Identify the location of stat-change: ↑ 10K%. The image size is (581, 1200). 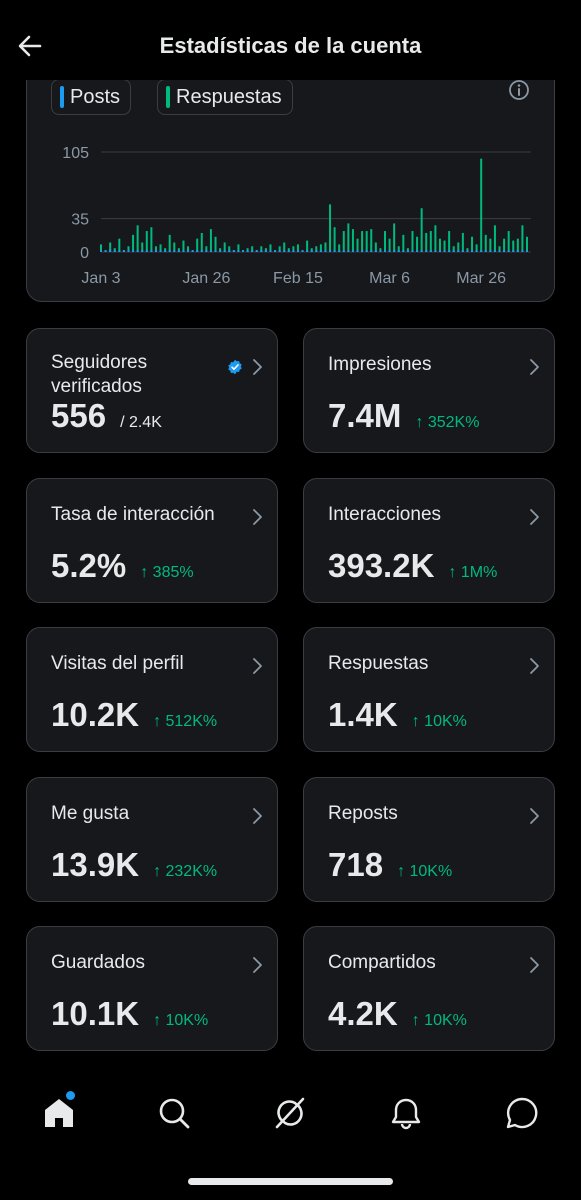
(181, 1020).